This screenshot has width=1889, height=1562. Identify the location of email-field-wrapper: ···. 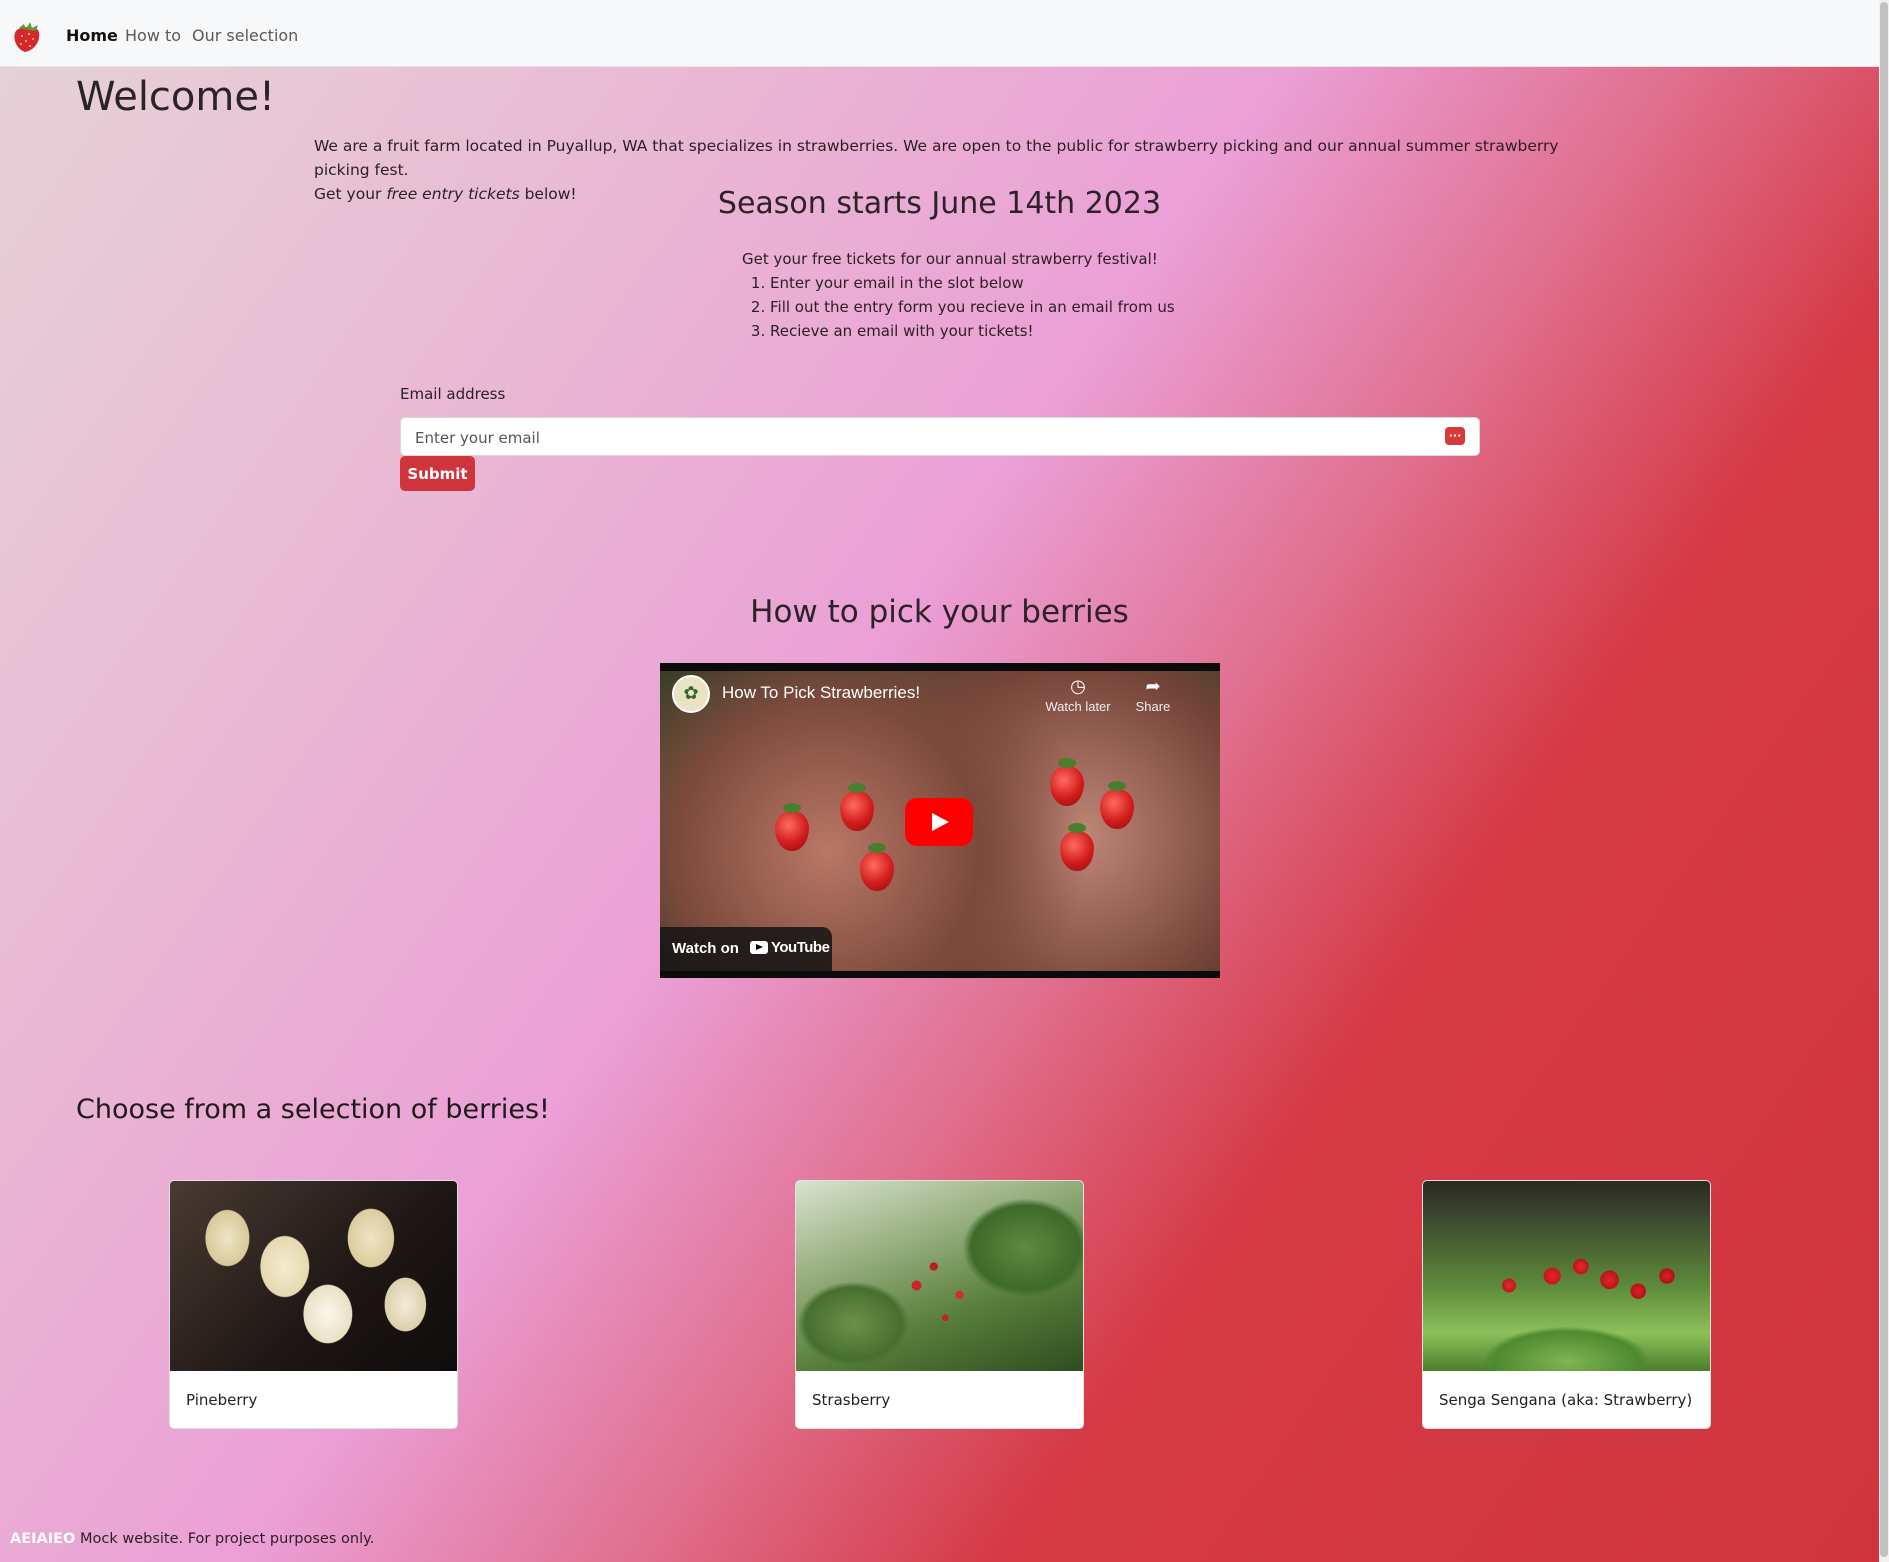
(940, 437).